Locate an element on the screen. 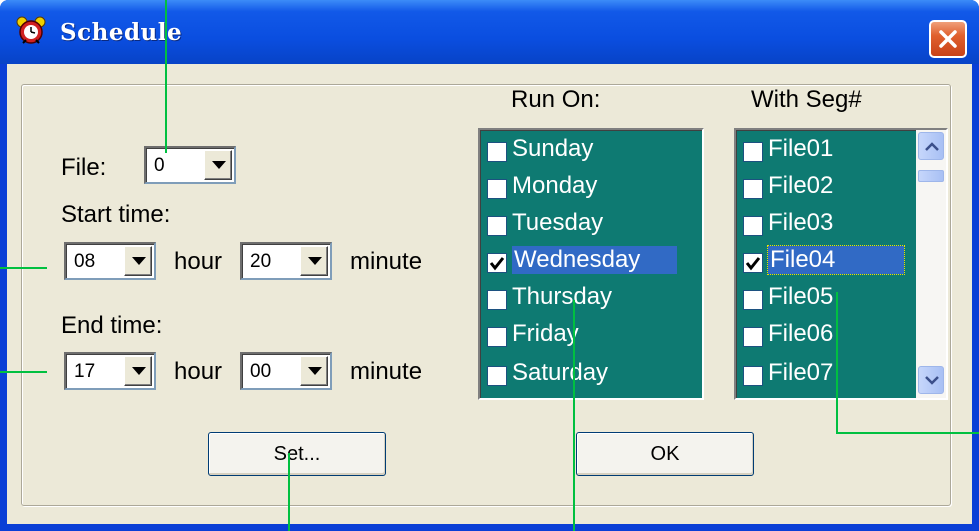  run-on-listbox: Sunday Monday Tuesday Wednesday Thursday is located at coordinates (591, 264).